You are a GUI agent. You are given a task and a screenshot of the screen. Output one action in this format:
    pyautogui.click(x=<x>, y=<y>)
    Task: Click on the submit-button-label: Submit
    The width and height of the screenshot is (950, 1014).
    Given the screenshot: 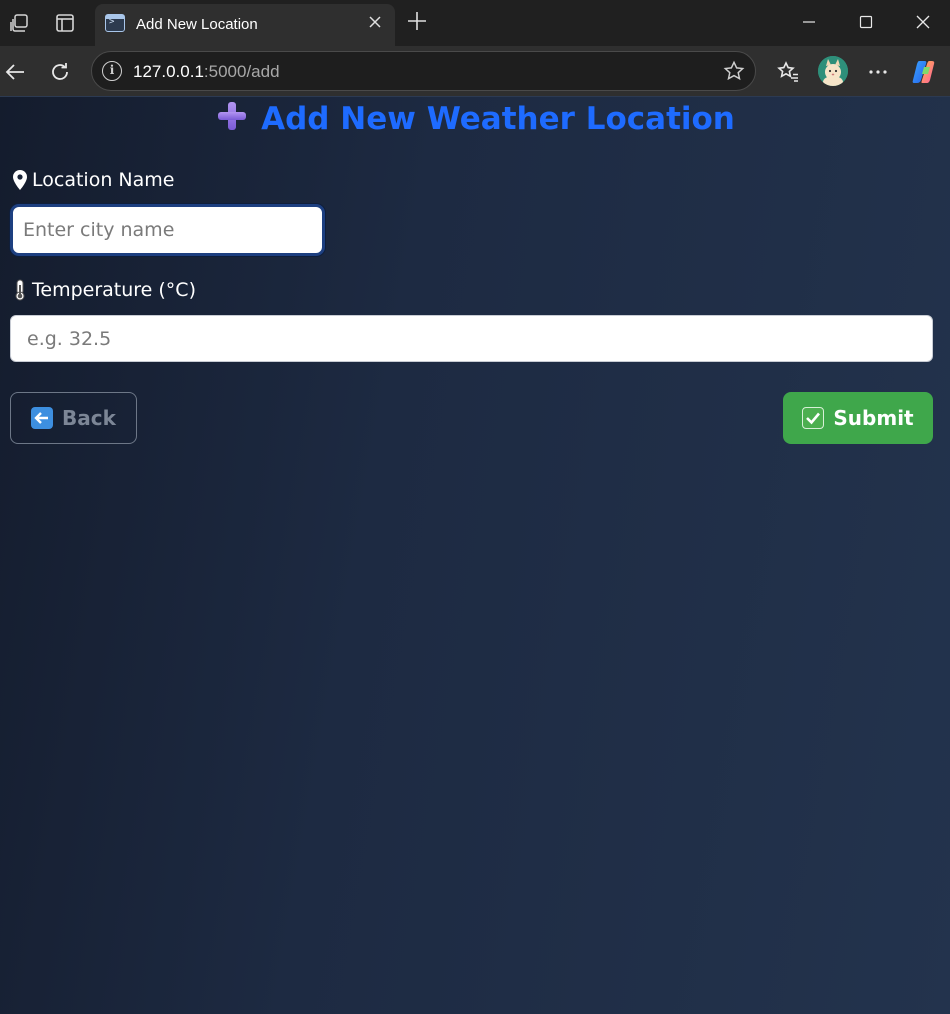 What is the action you would take?
    pyautogui.click(x=873, y=418)
    